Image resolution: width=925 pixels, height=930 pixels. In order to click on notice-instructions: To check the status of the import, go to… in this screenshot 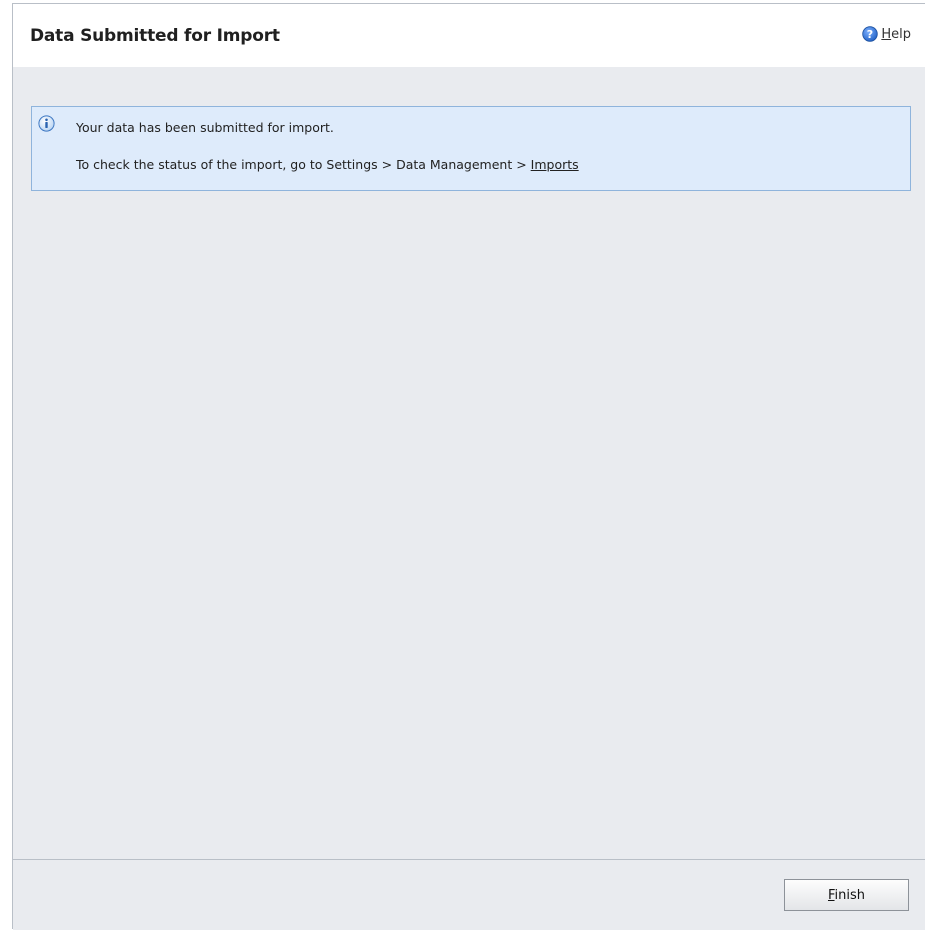, I will do `click(327, 164)`.